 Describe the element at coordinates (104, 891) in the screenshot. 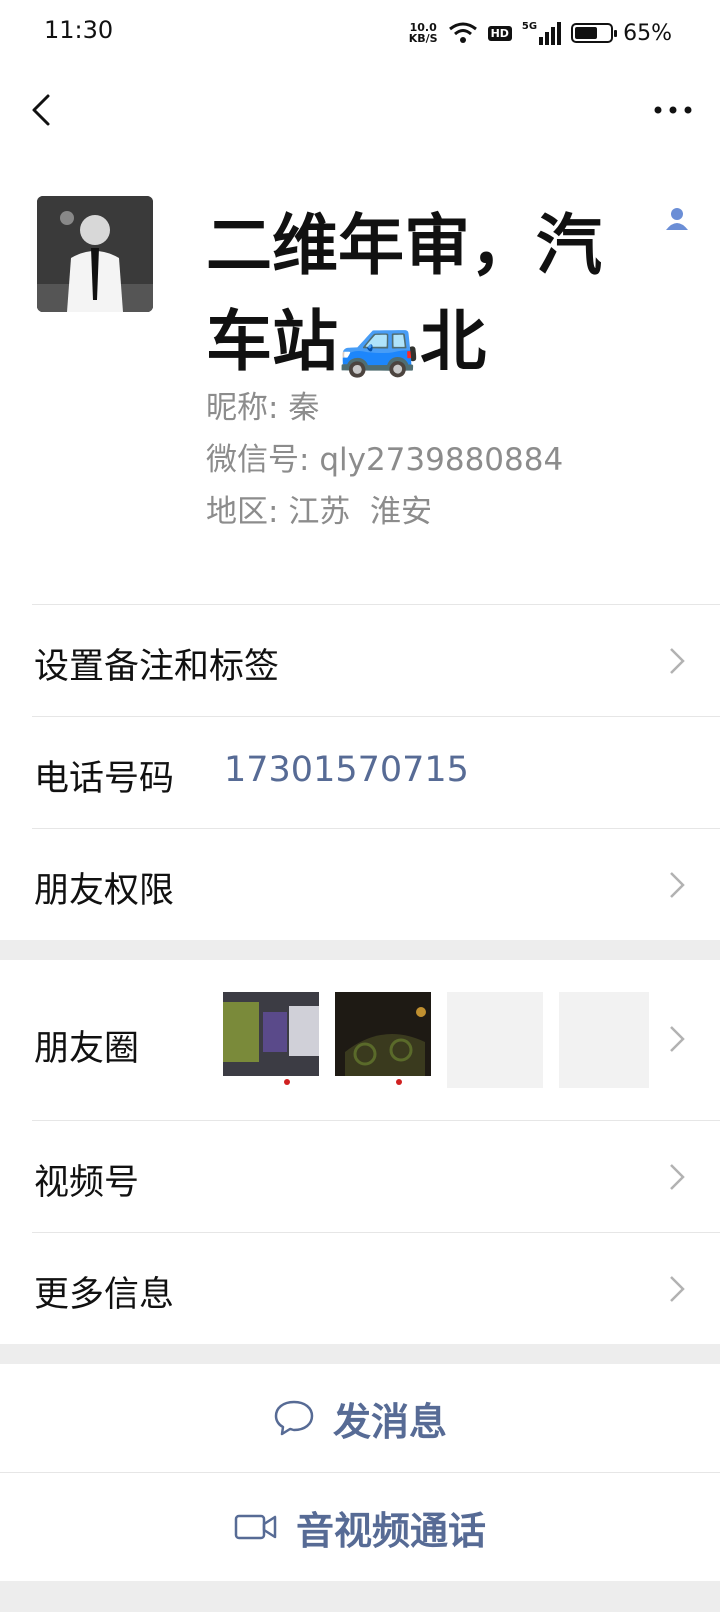

I see `friend-permissions-label: 朋友权限` at that location.